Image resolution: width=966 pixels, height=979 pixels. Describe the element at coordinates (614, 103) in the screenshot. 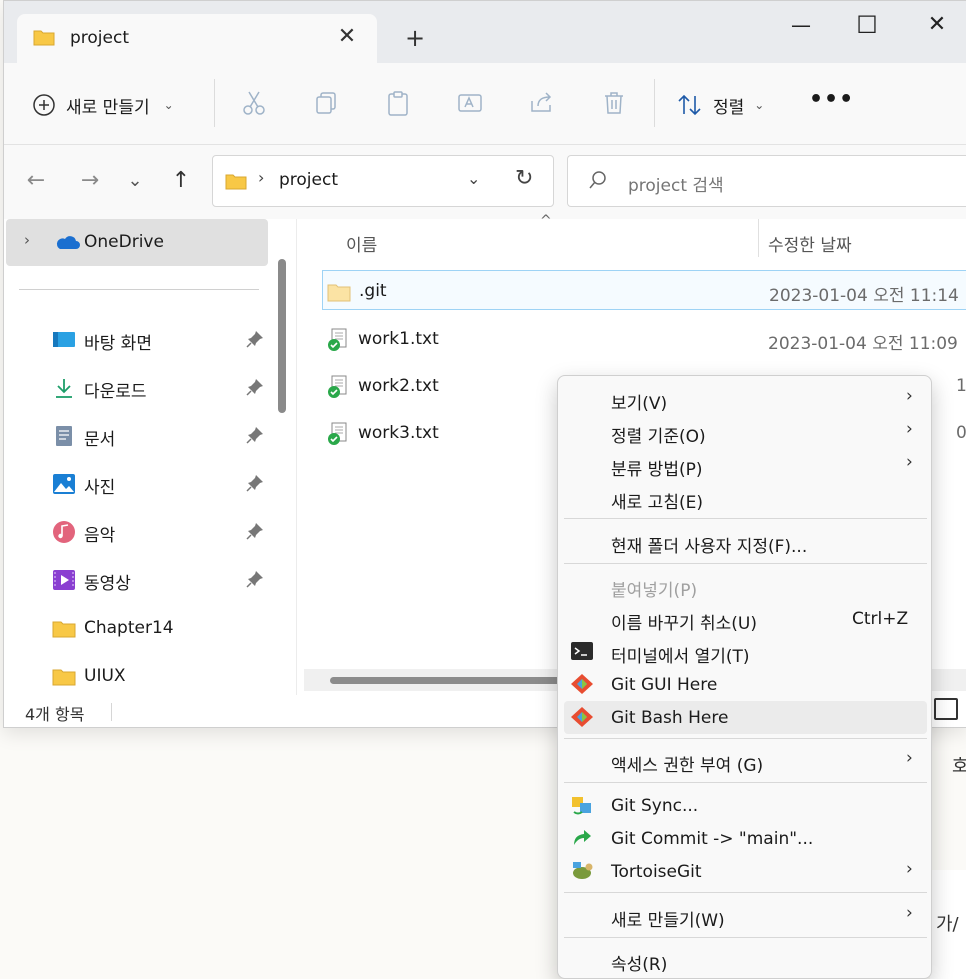

I see `delete-icon` at that location.